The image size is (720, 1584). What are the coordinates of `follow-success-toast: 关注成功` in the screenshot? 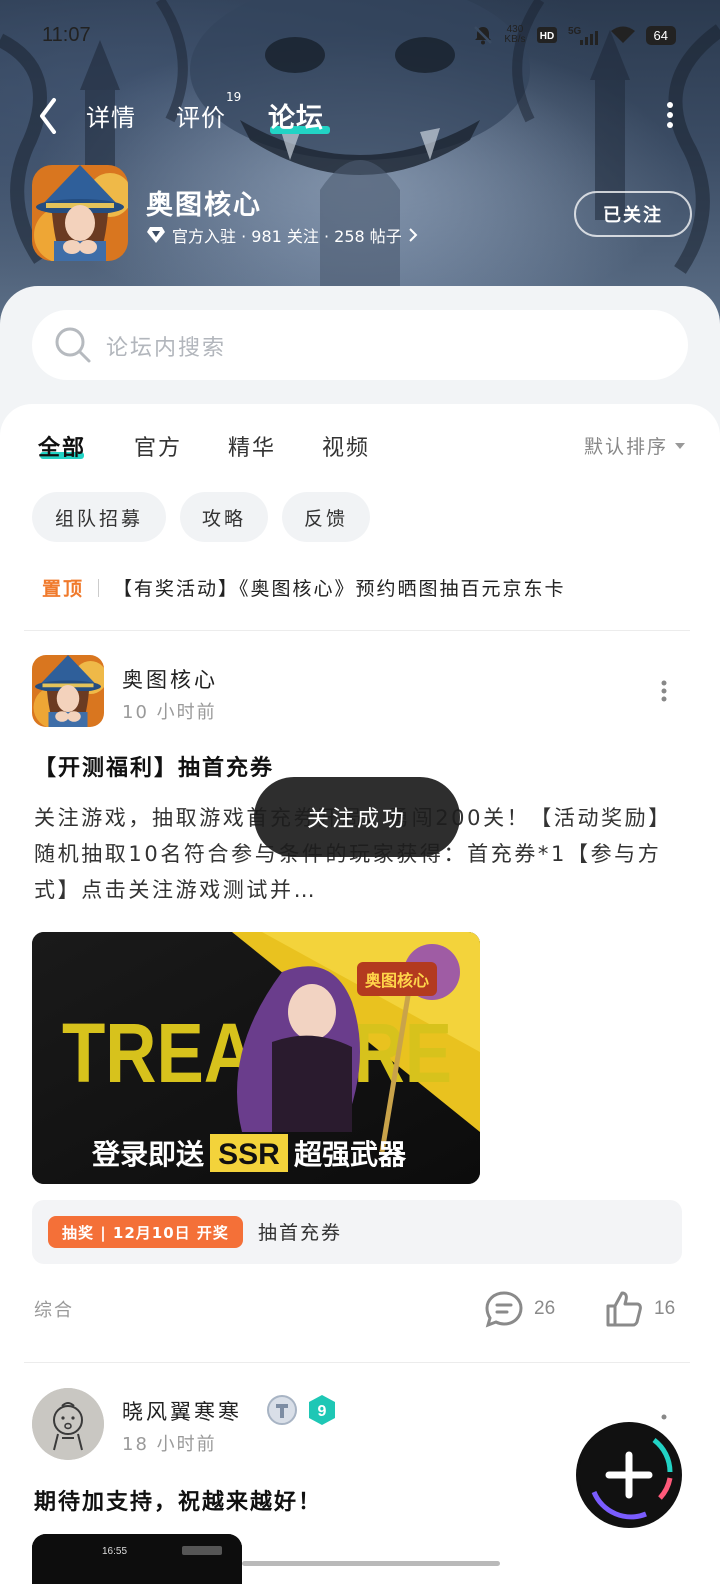 It's located at (357, 817).